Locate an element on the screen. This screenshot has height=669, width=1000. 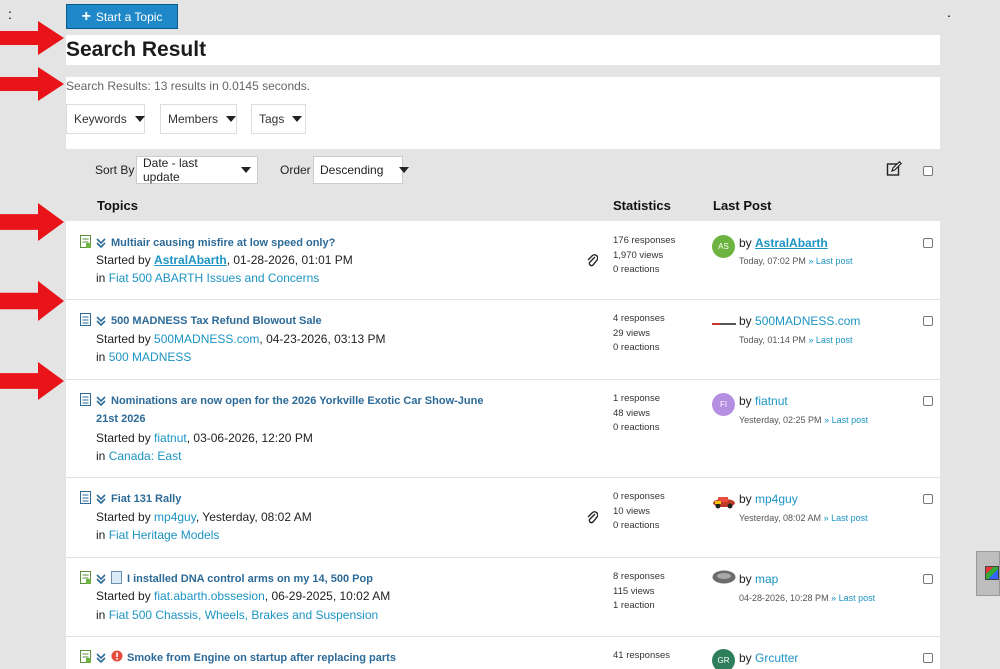
last-post-by: by fiatnut is located at coordinates (763, 401).